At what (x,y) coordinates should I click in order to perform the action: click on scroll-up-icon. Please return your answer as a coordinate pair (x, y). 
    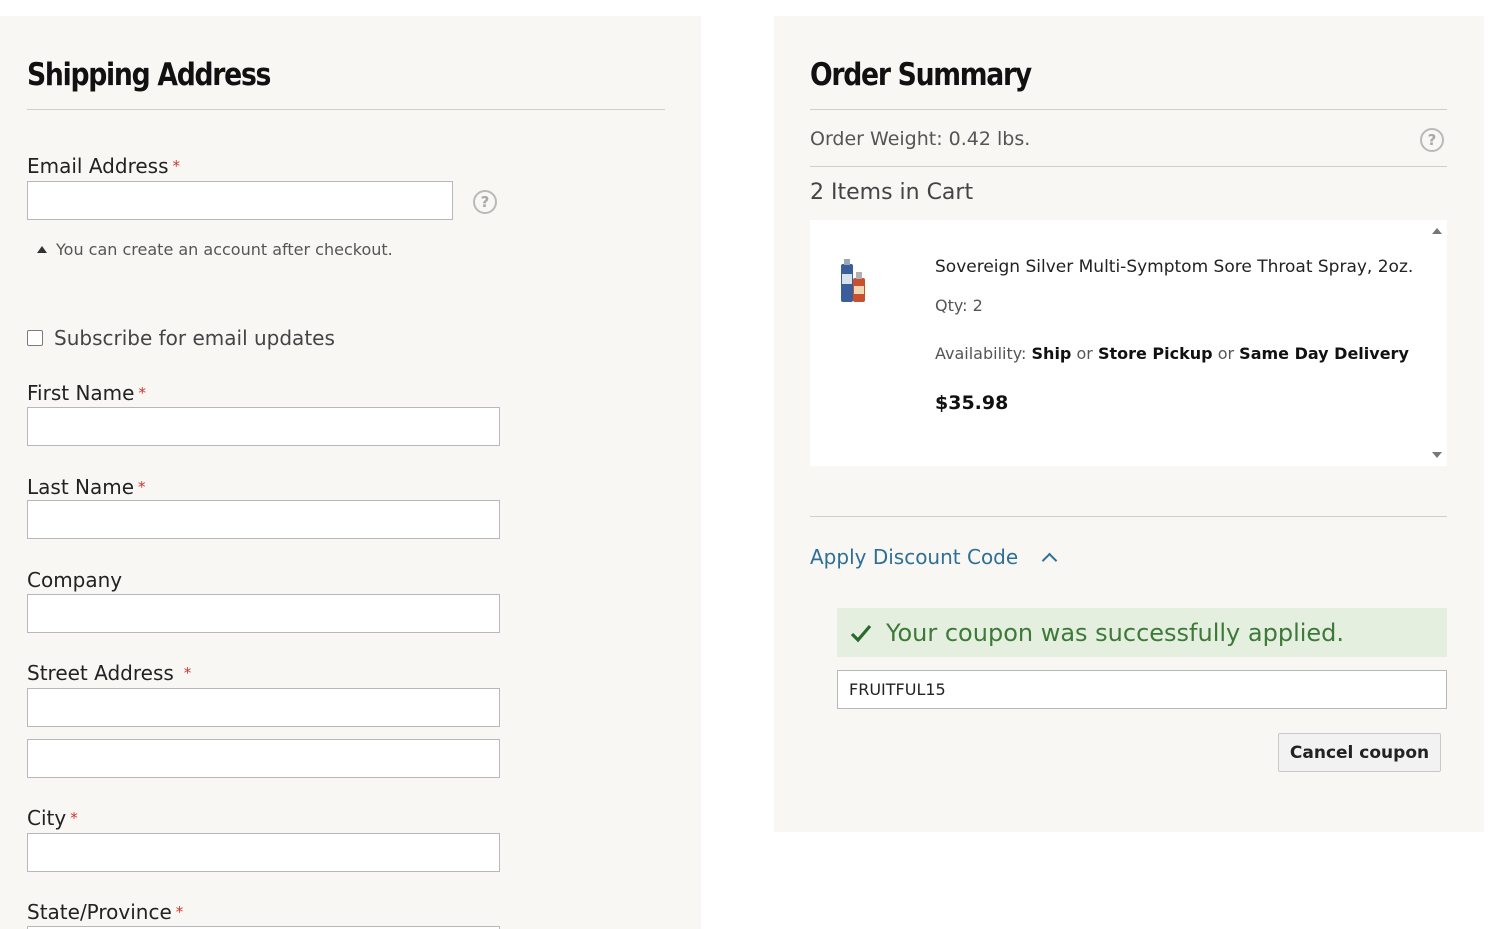
    Looking at the image, I should click on (1437, 231).